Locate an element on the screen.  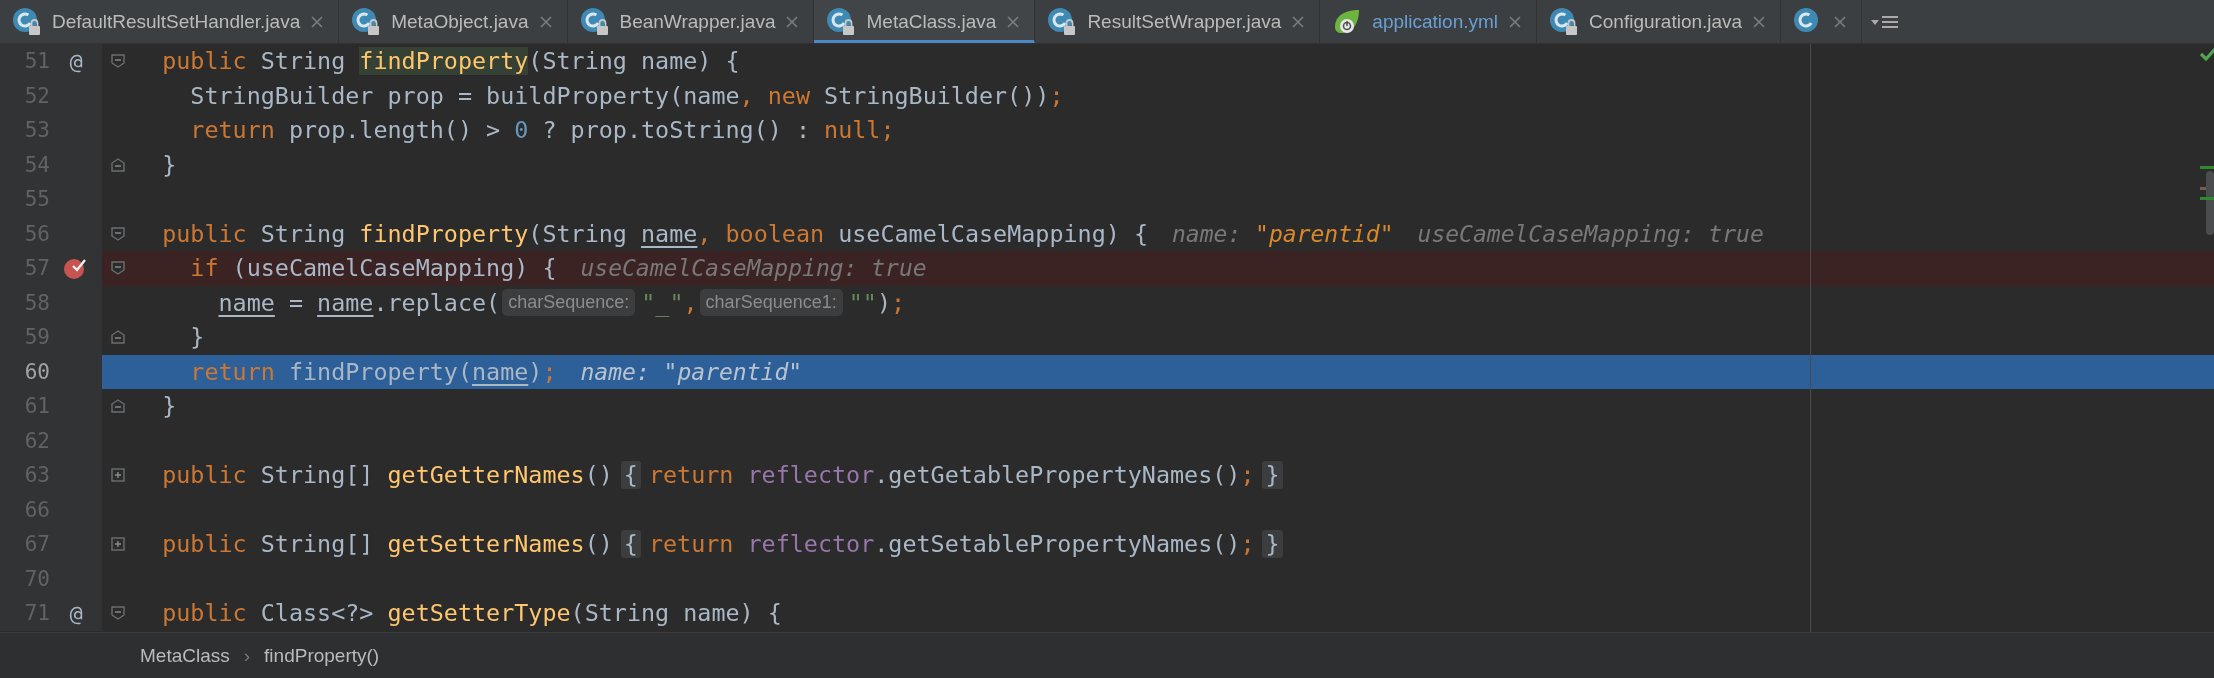
code-text: public String[] getSetterNames() is located at coordinates (387, 544).